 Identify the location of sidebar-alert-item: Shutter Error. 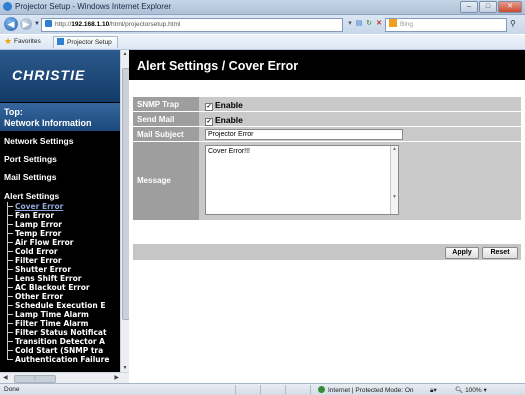
(63, 269).